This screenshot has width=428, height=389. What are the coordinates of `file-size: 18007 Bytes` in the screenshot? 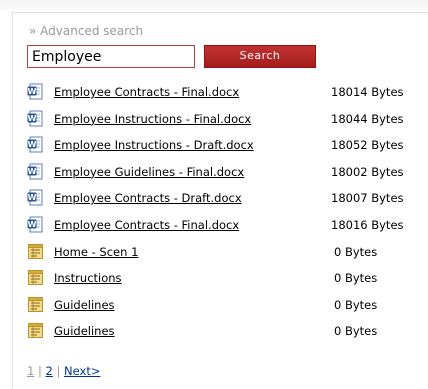 It's located at (367, 198).